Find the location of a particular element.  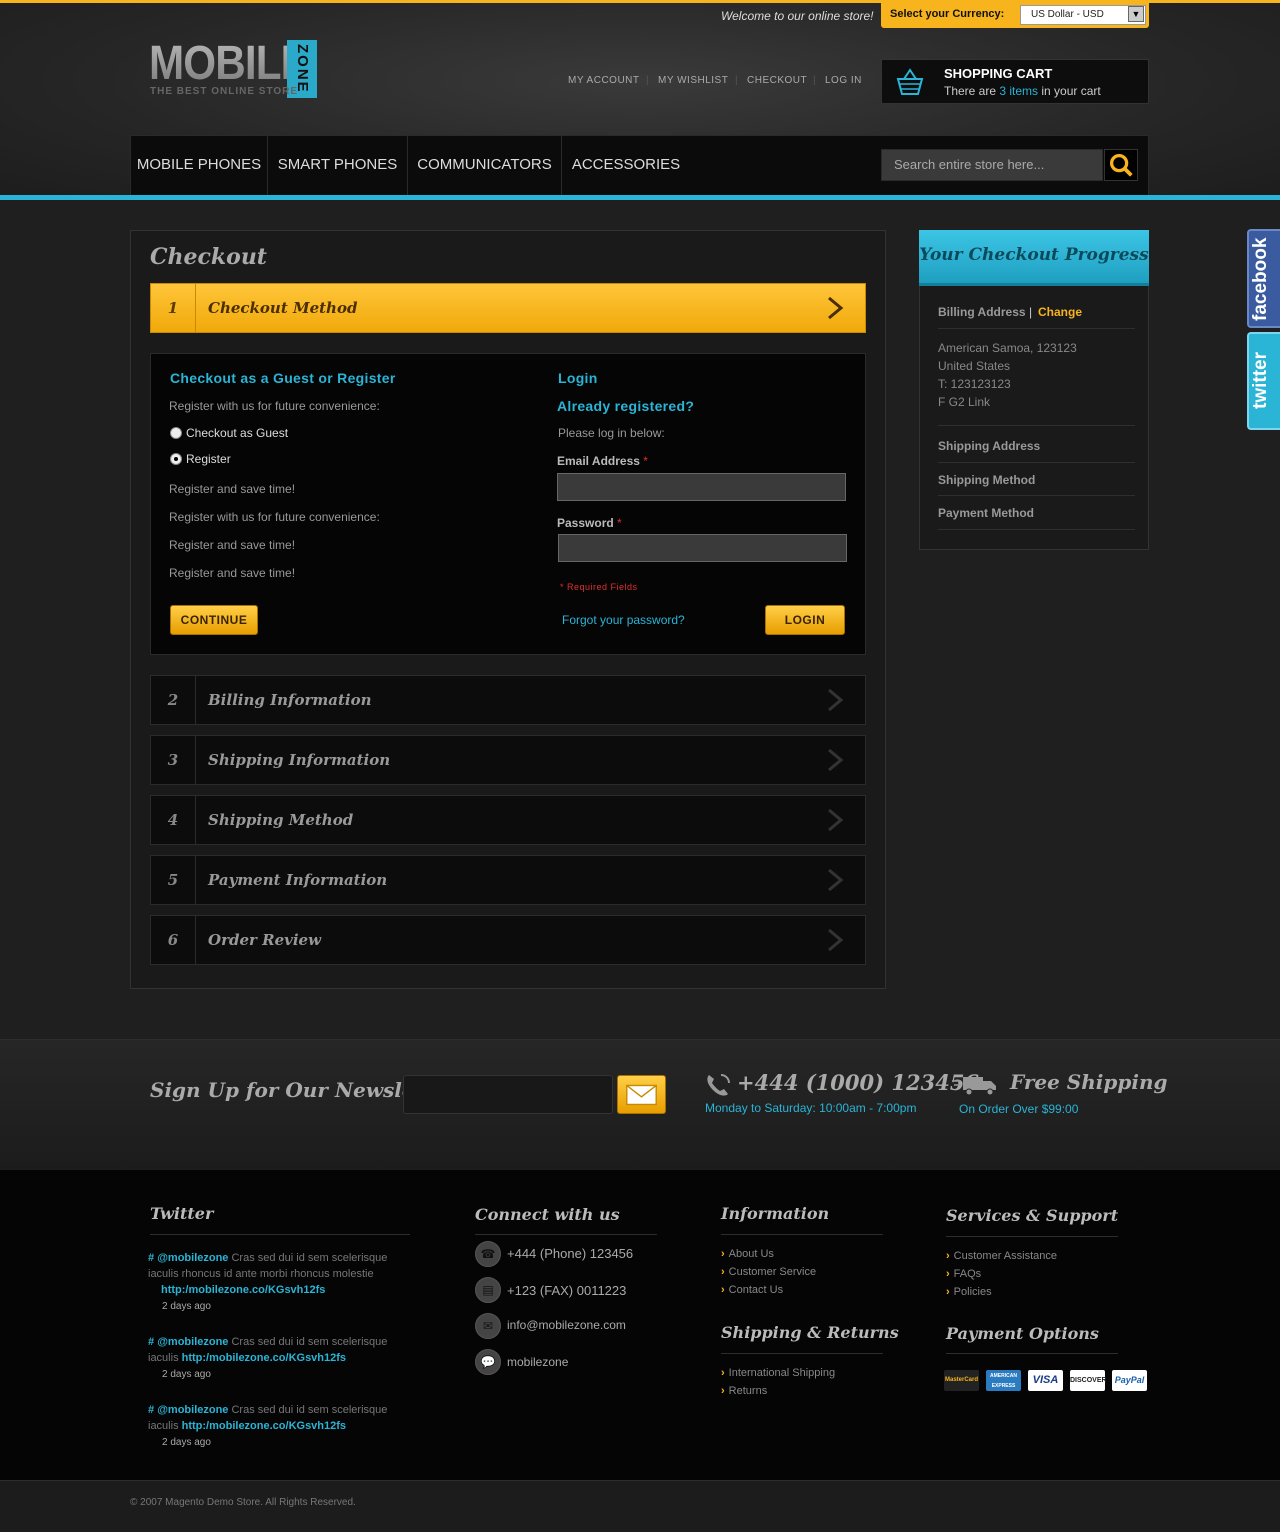

cart-summary: There are 3 items in your cart is located at coordinates (1022, 91).